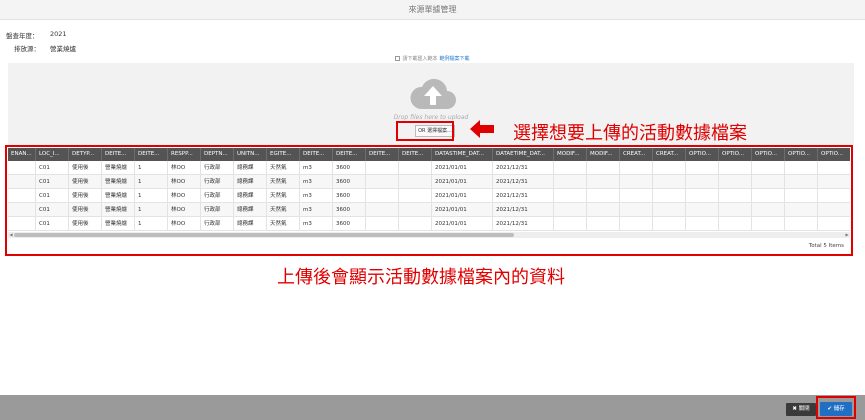  Describe the element at coordinates (420, 59) in the screenshot. I see `template-download-text: 請下載匯入範本` at that location.